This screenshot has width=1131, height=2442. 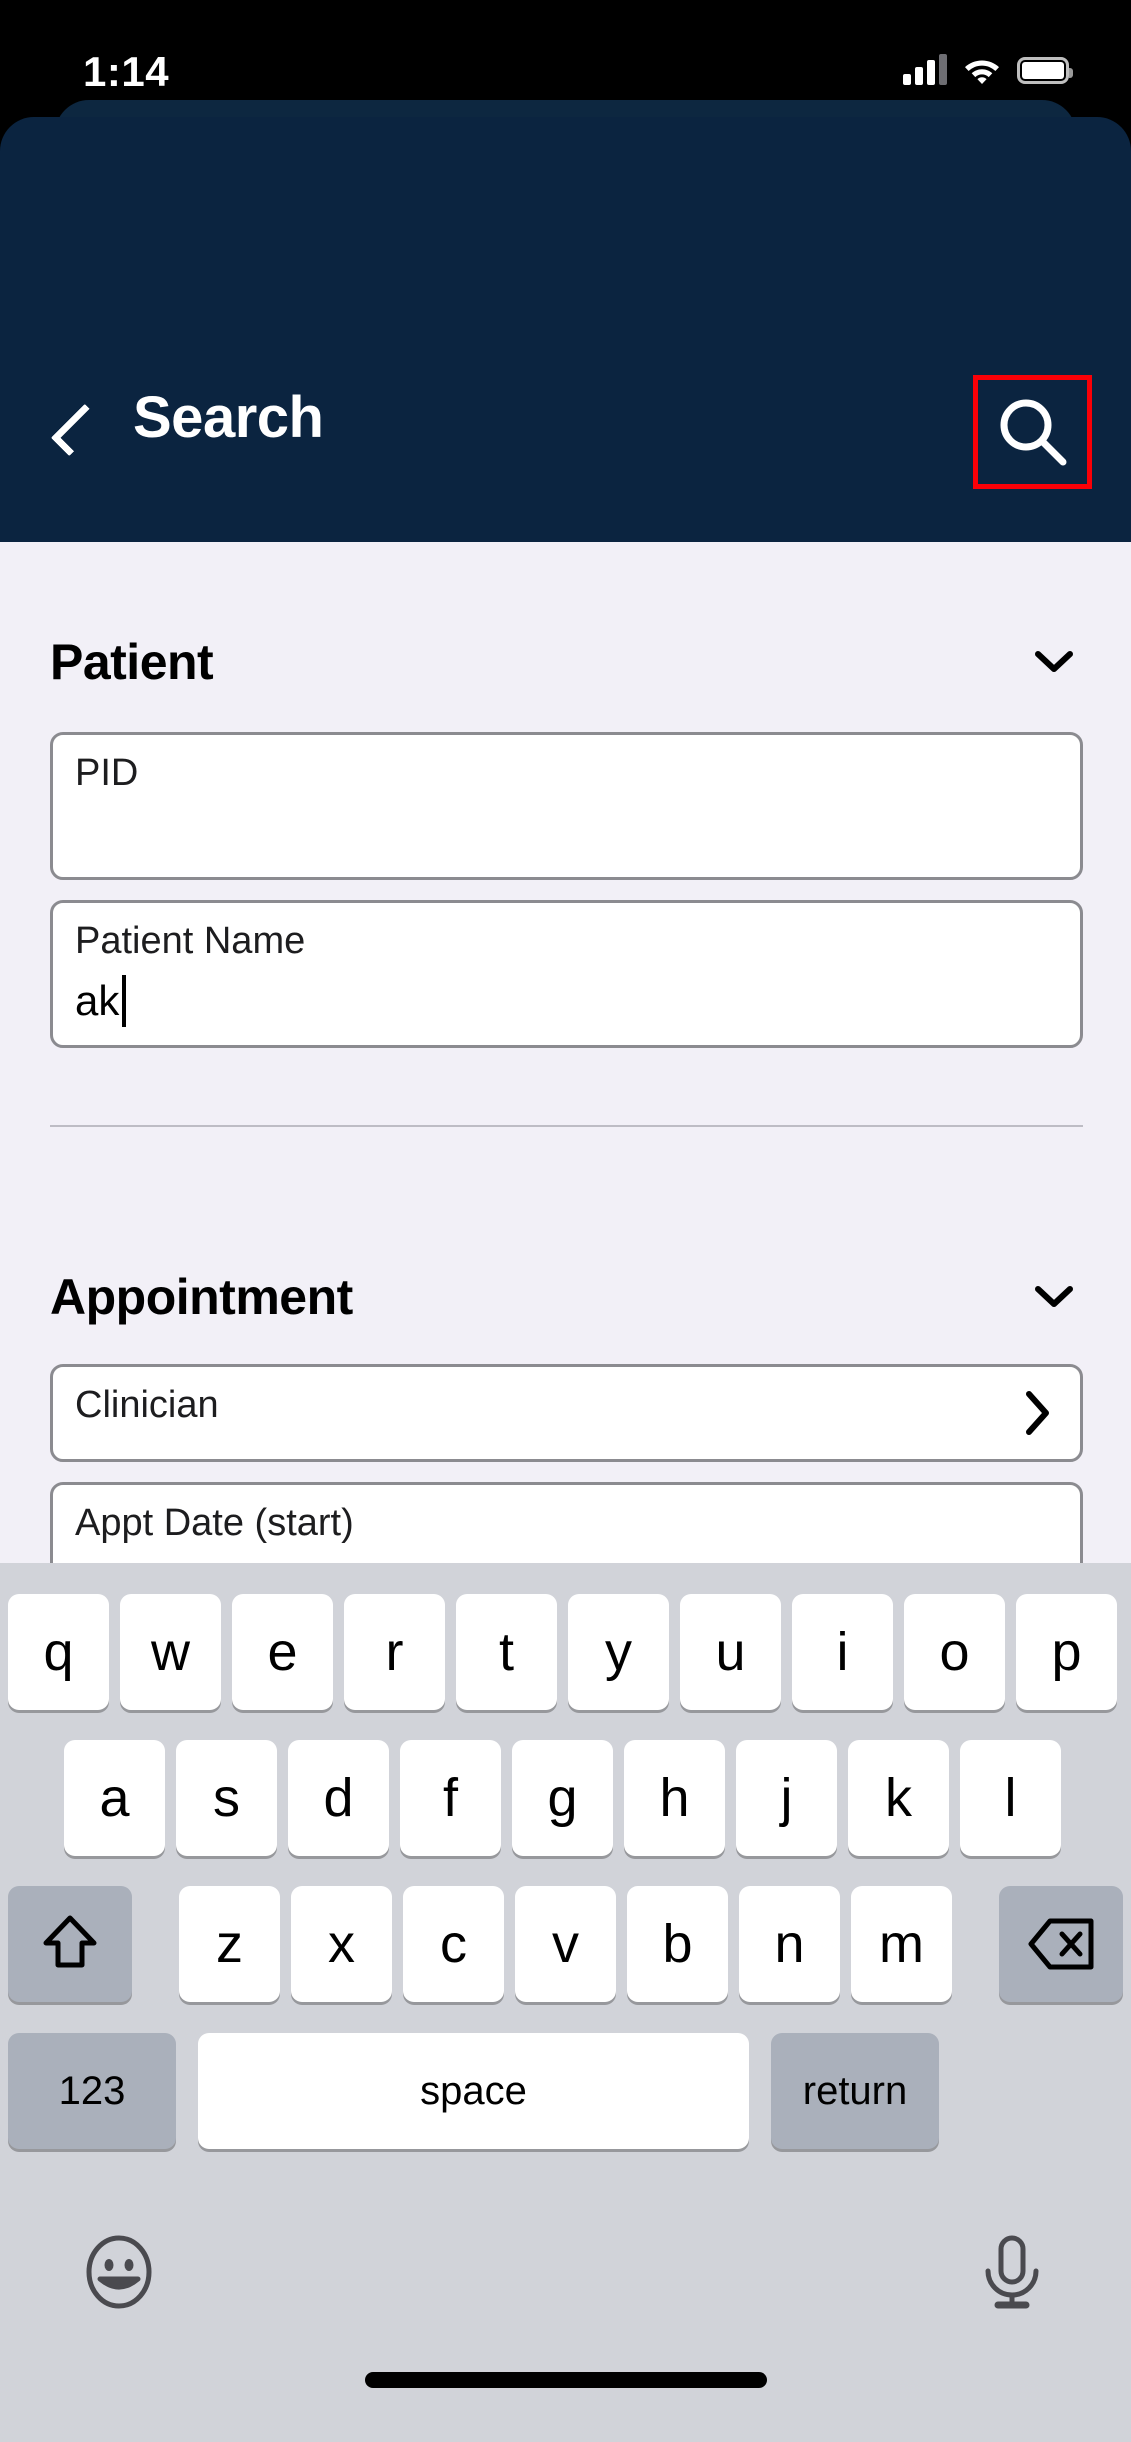 What do you see at coordinates (190, 941) in the screenshot?
I see `field-label-patient-name: Patient Name` at bounding box center [190, 941].